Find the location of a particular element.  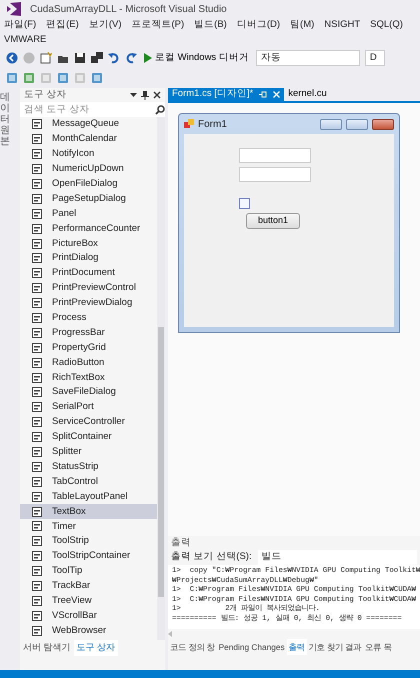

control-placeholder is located at coordinates (244, 203).